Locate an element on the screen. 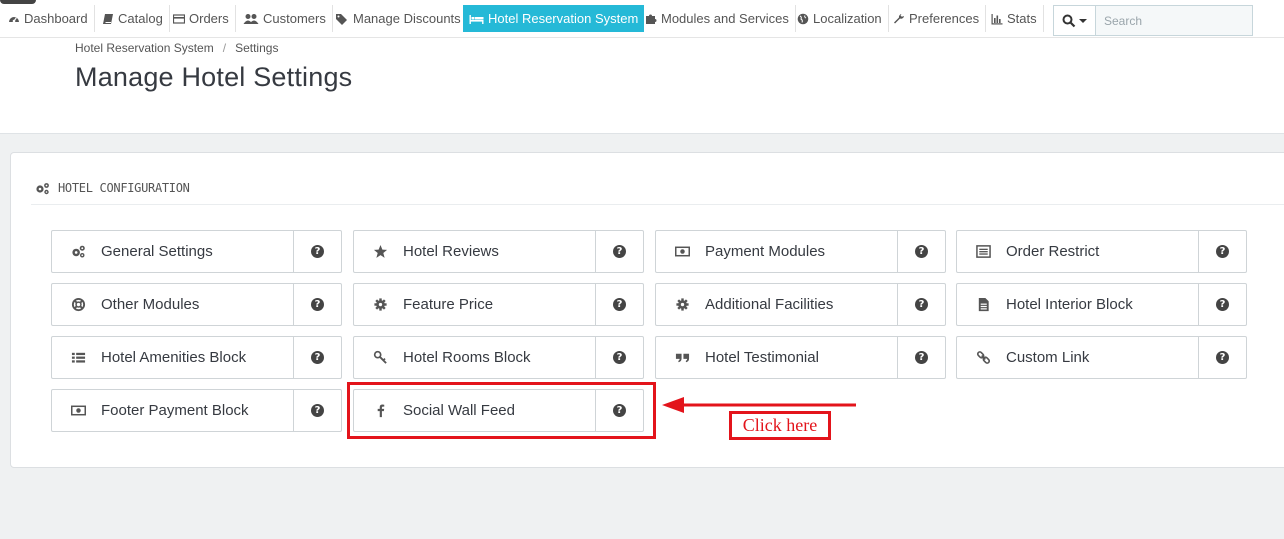 This screenshot has height=539, width=1284. setting-link: Hotel Interior Block is located at coordinates (1078, 304).